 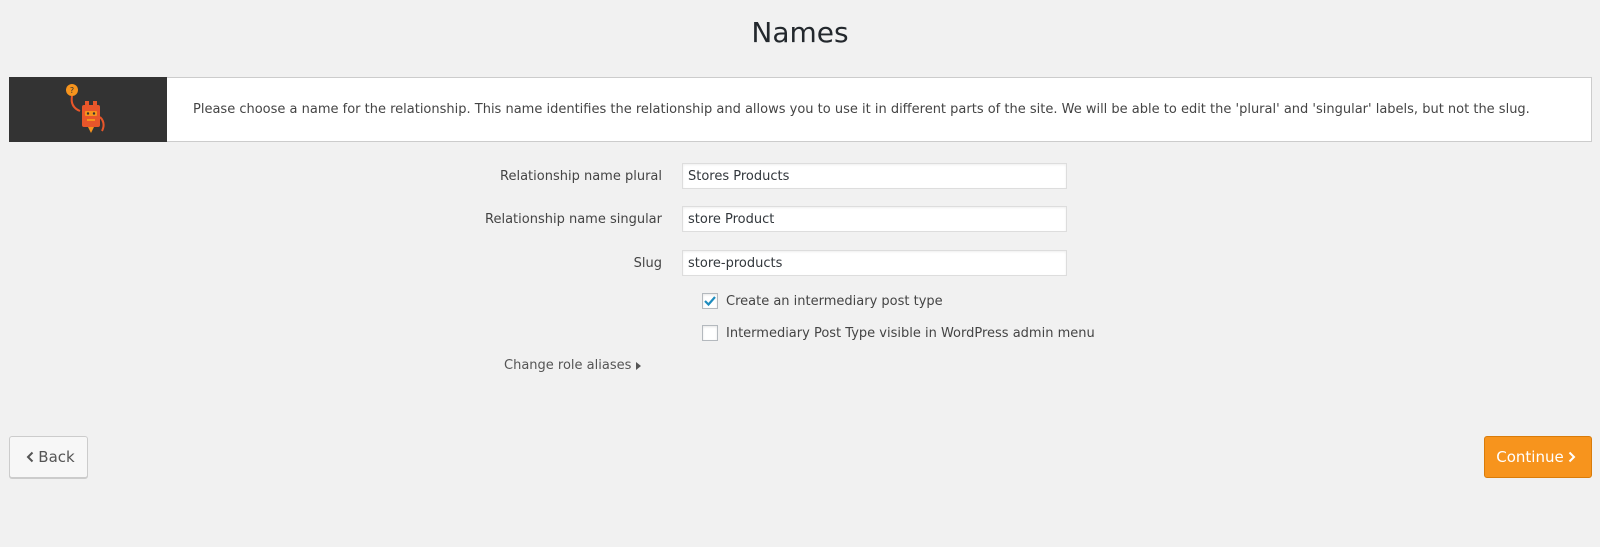 What do you see at coordinates (874, 219) in the screenshot?
I see `singular-input` at bounding box center [874, 219].